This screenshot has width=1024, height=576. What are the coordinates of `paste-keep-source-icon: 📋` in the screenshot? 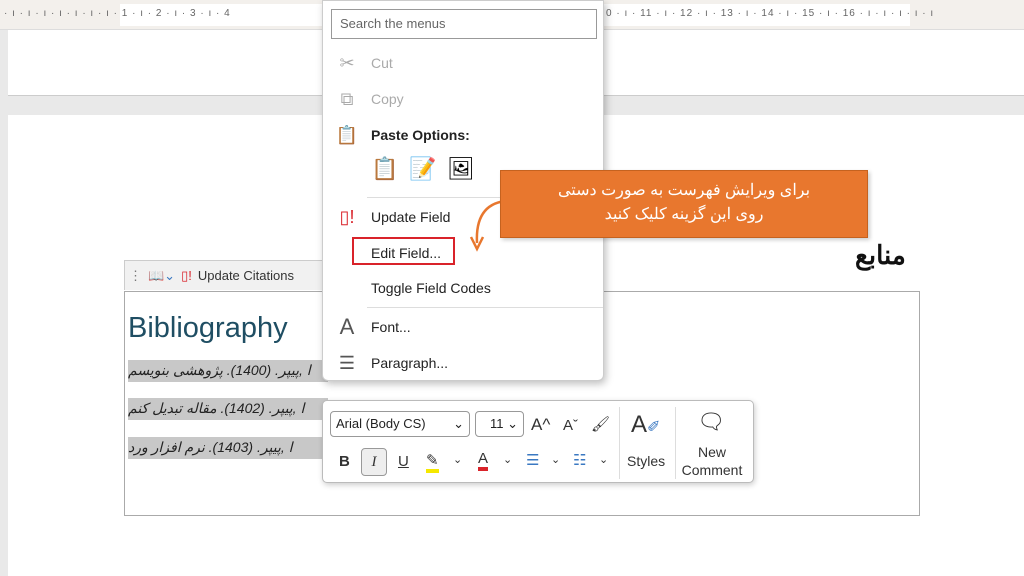 It's located at (384, 169).